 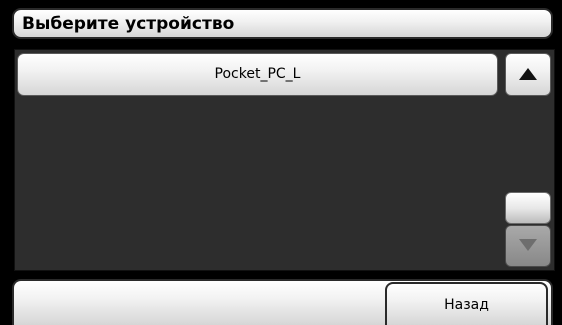 I want to click on device-list-item-label: Pocket_PC_L, so click(x=257, y=74).